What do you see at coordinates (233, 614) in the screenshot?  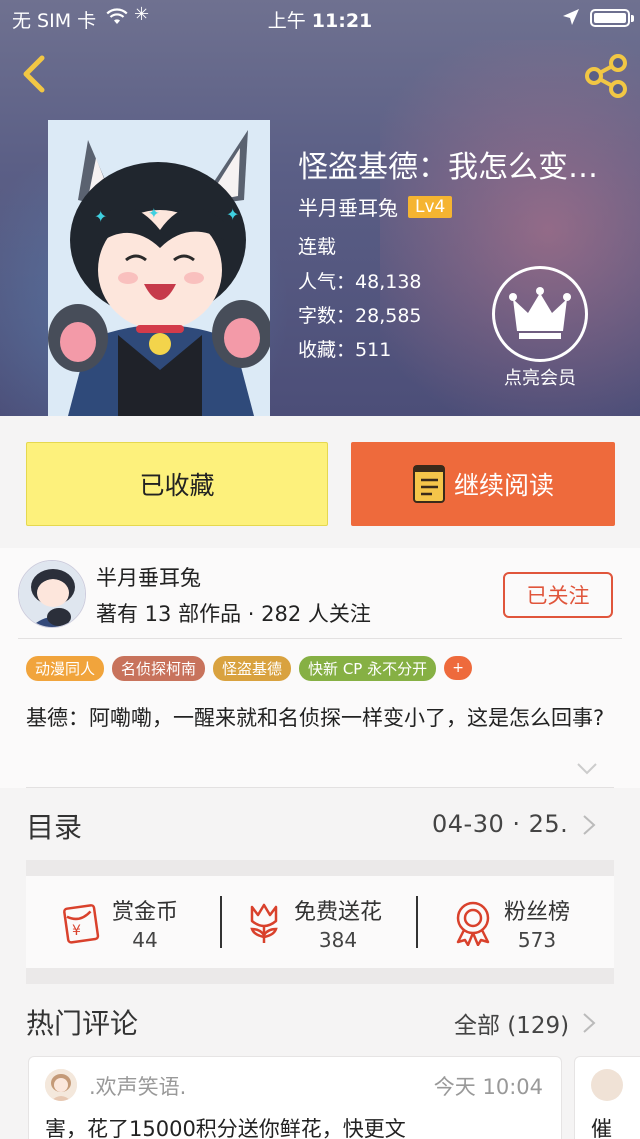 I see `author-stats: 著有 13 部作品 · 282 人关注` at bounding box center [233, 614].